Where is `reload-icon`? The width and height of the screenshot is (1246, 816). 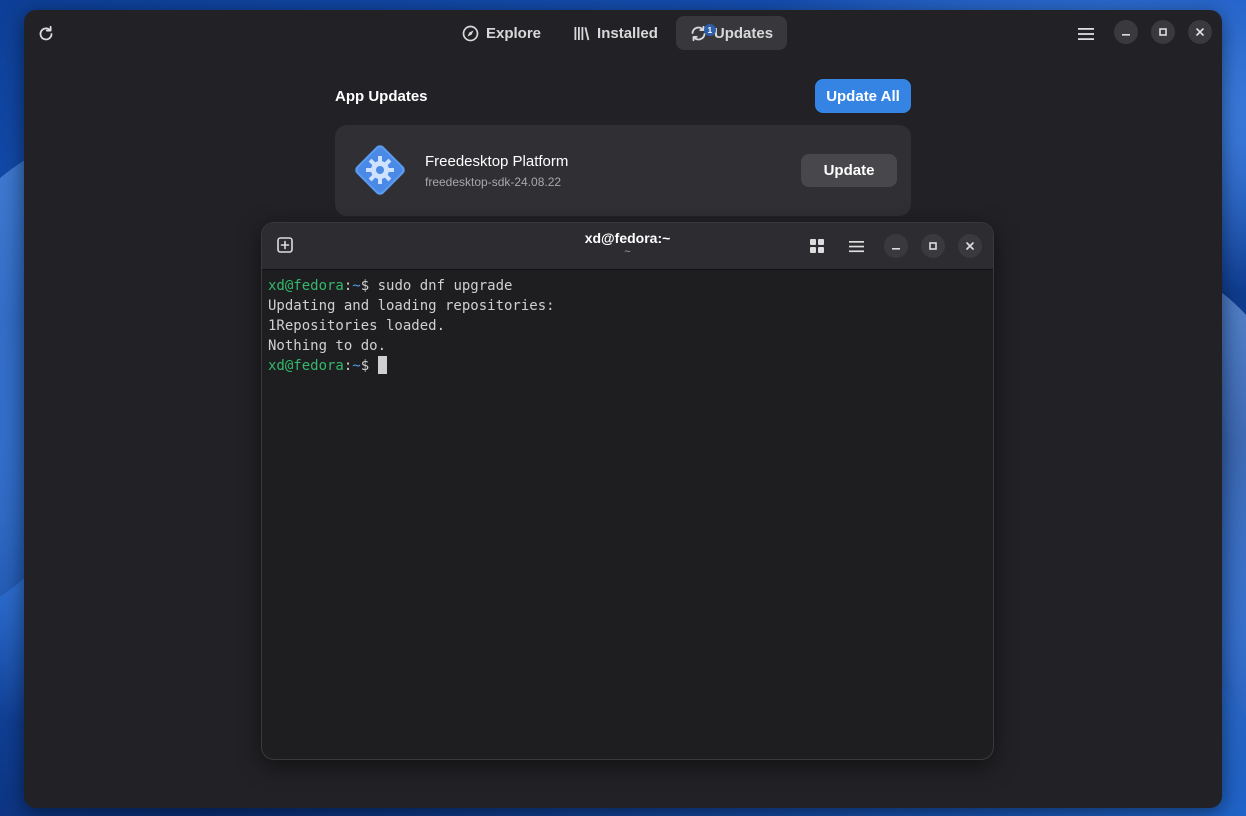 reload-icon is located at coordinates (46, 33).